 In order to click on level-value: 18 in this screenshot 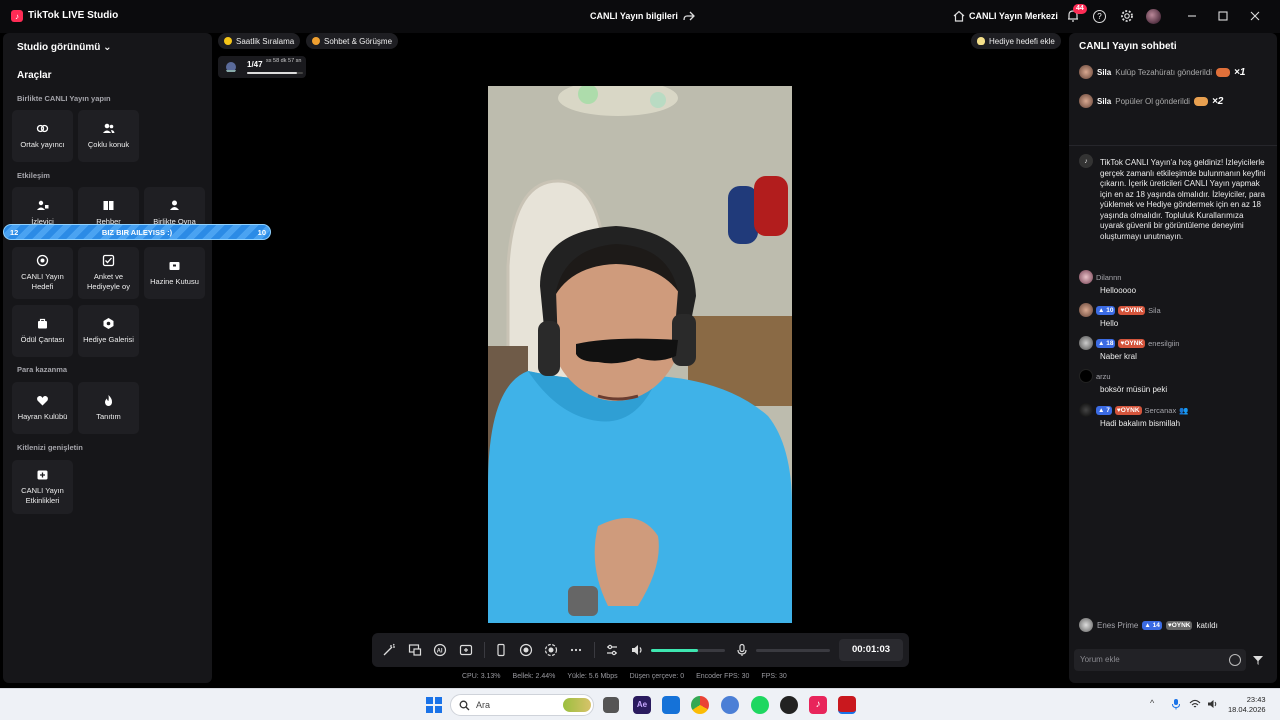, I will do `click(1110, 343)`.